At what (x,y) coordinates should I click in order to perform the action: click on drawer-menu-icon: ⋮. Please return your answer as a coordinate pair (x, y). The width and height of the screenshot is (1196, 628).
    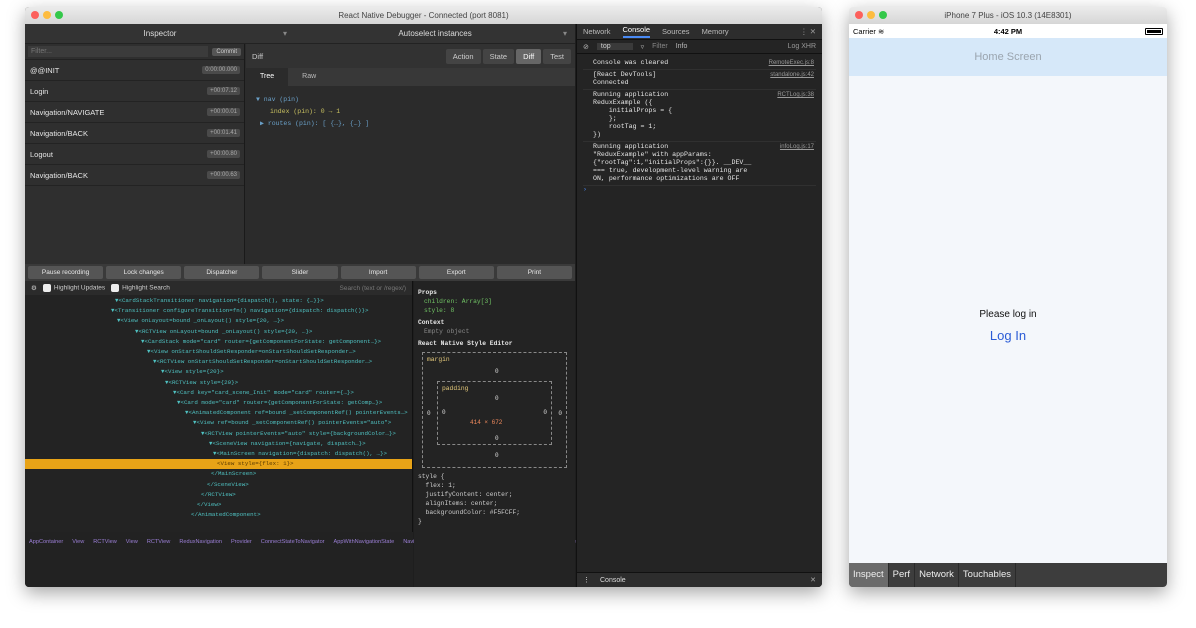
    Looking at the image, I should click on (586, 580).